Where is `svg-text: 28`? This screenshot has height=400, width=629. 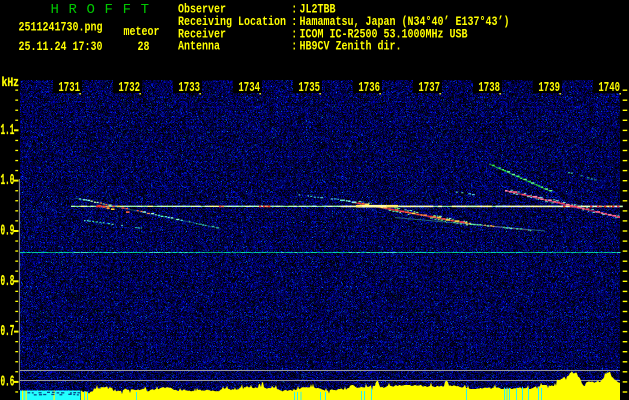
svg-text: 28 is located at coordinates (144, 46).